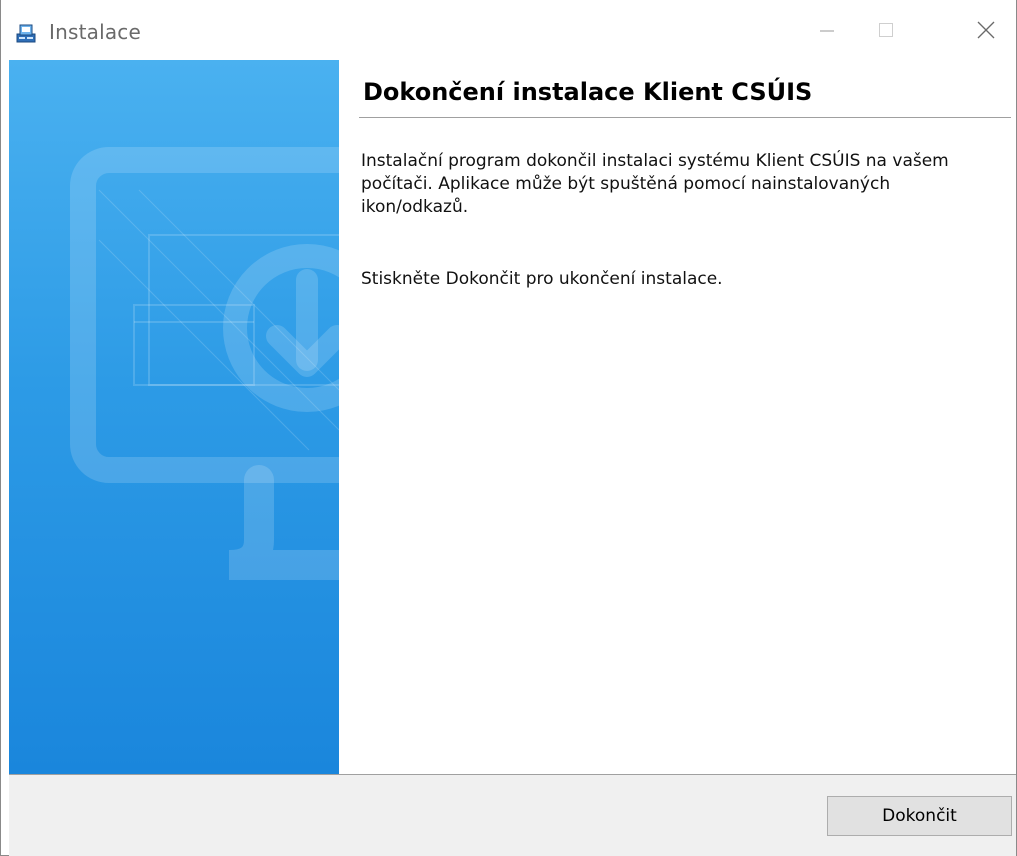  What do you see at coordinates (26, 33) in the screenshot?
I see `installer-app-icon` at bounding box center [26, 33].